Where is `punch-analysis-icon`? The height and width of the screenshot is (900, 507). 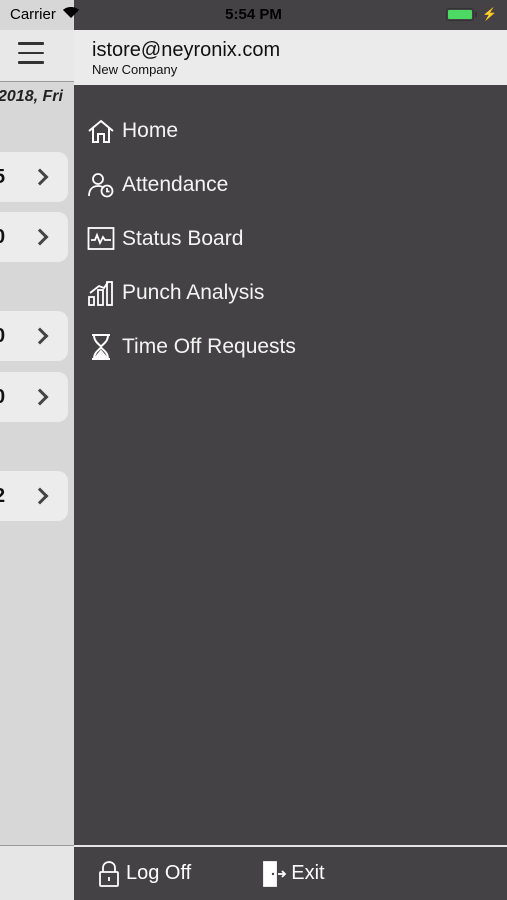
punch-analysis-icon is located at coordinates (101, 293).